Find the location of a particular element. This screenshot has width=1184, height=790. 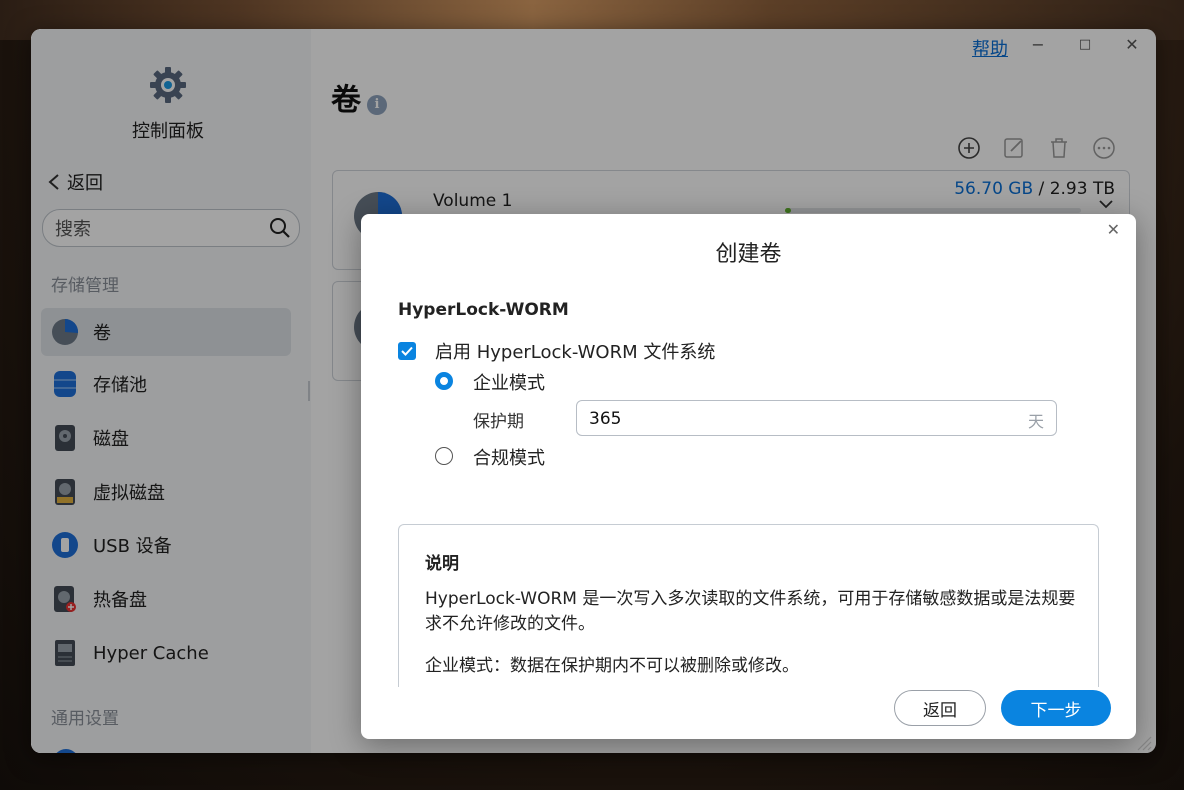

enterprise-mode-radio is located at coordinates (444, 381).